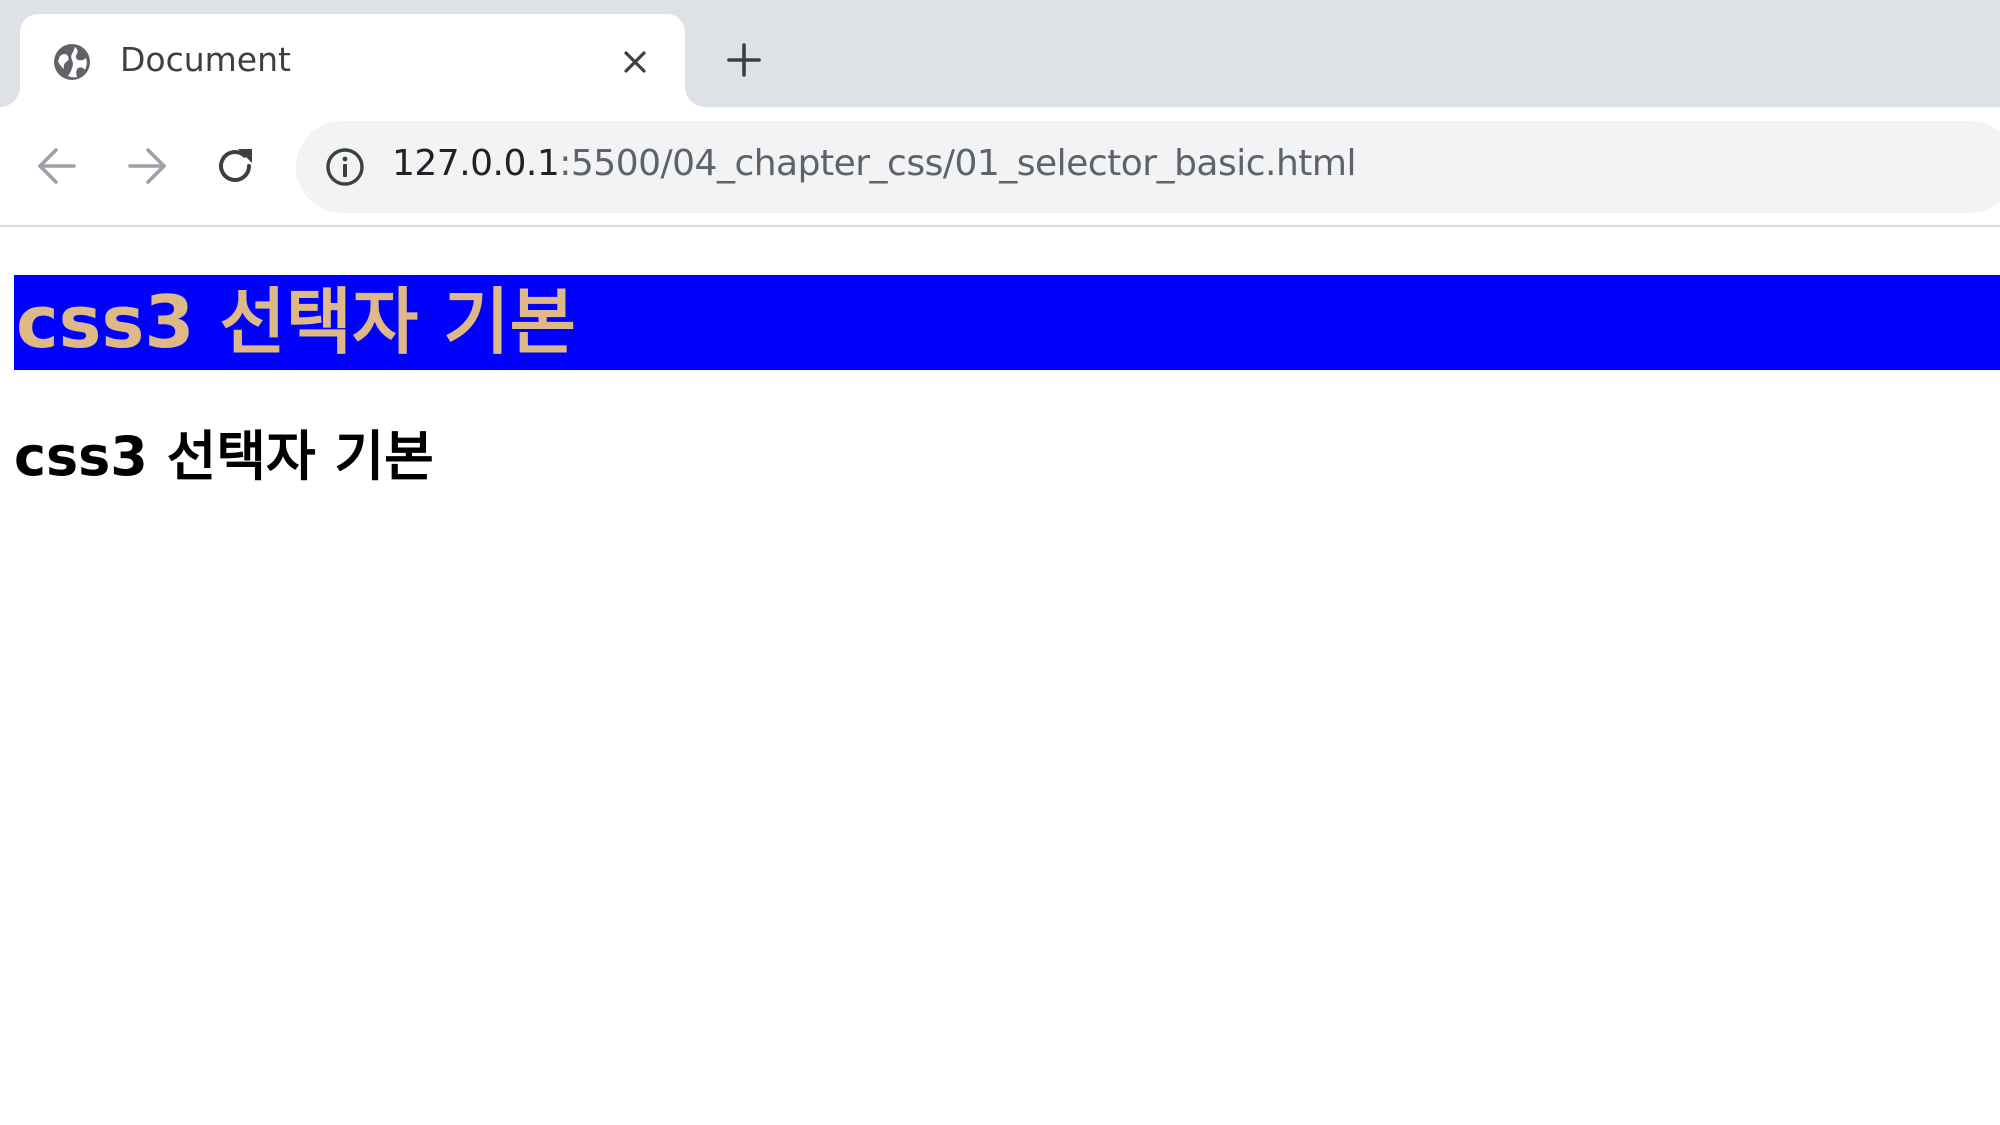  I want to click on url-host: 127.0.0.1, so click(476, 163).